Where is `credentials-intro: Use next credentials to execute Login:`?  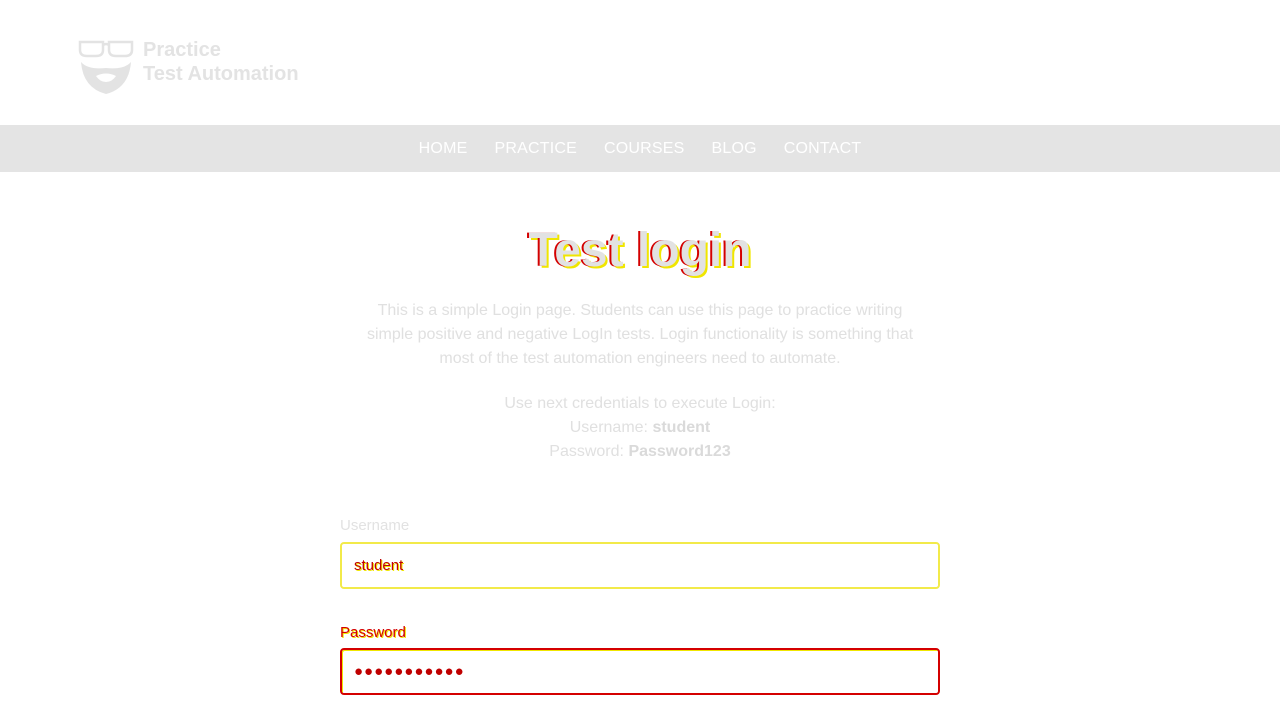 credentials-intro: Use next credentials to execute Login: is located at coordinates (640, 403).